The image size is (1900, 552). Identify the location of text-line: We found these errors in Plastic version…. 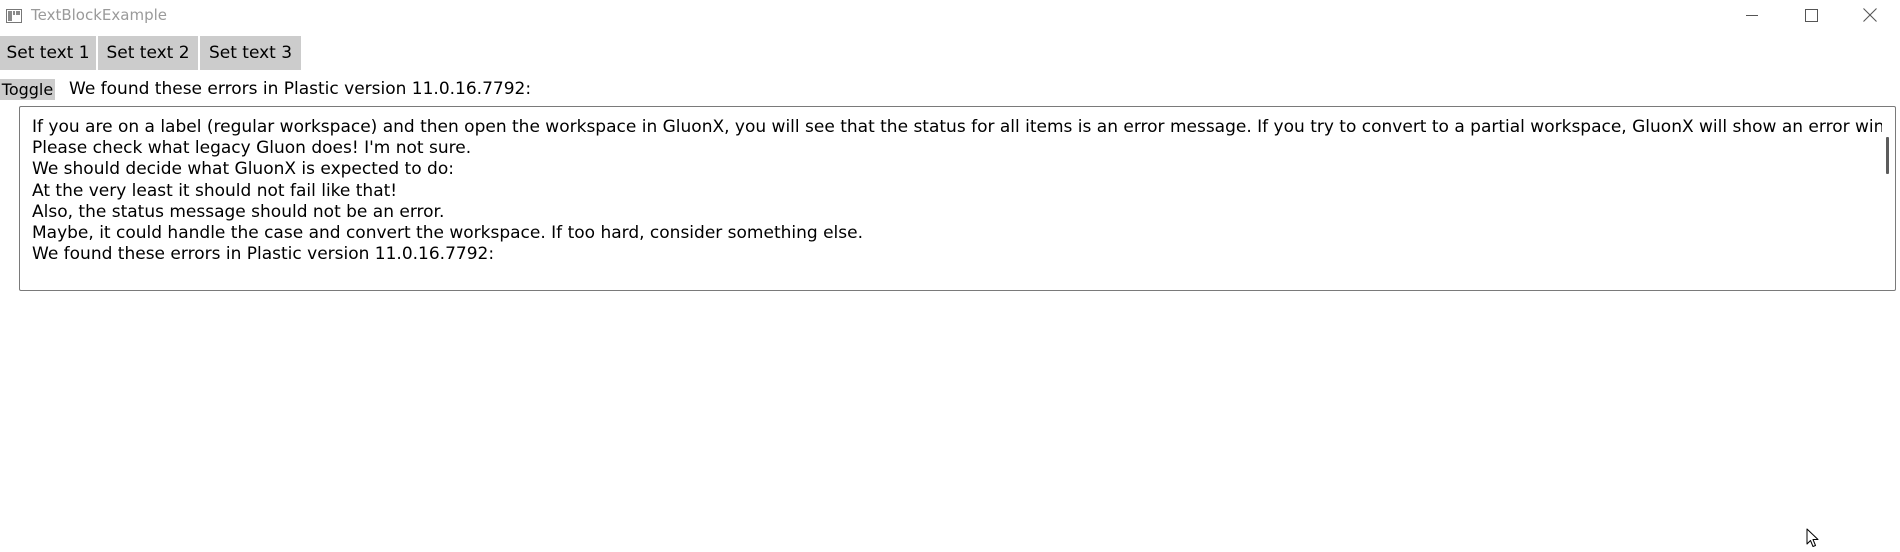
(263, 254).